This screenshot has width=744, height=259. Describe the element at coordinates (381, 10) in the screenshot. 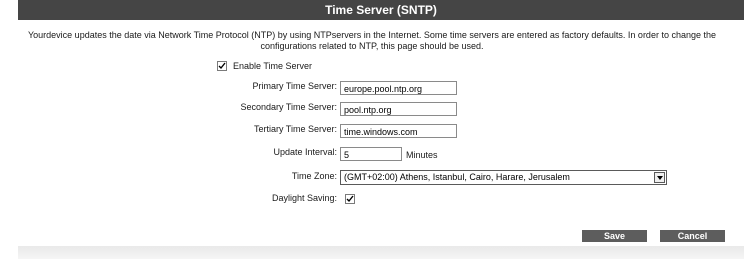

I see `page-title: Time Server (SNTP)` at that location.